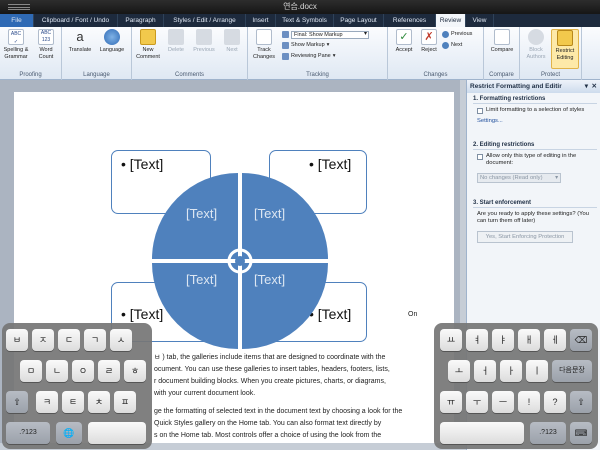 This screenshot has height=450, width=600. I want to click on reviewing-pane-button: Reviewing Pane ▾, so click(309, 56).